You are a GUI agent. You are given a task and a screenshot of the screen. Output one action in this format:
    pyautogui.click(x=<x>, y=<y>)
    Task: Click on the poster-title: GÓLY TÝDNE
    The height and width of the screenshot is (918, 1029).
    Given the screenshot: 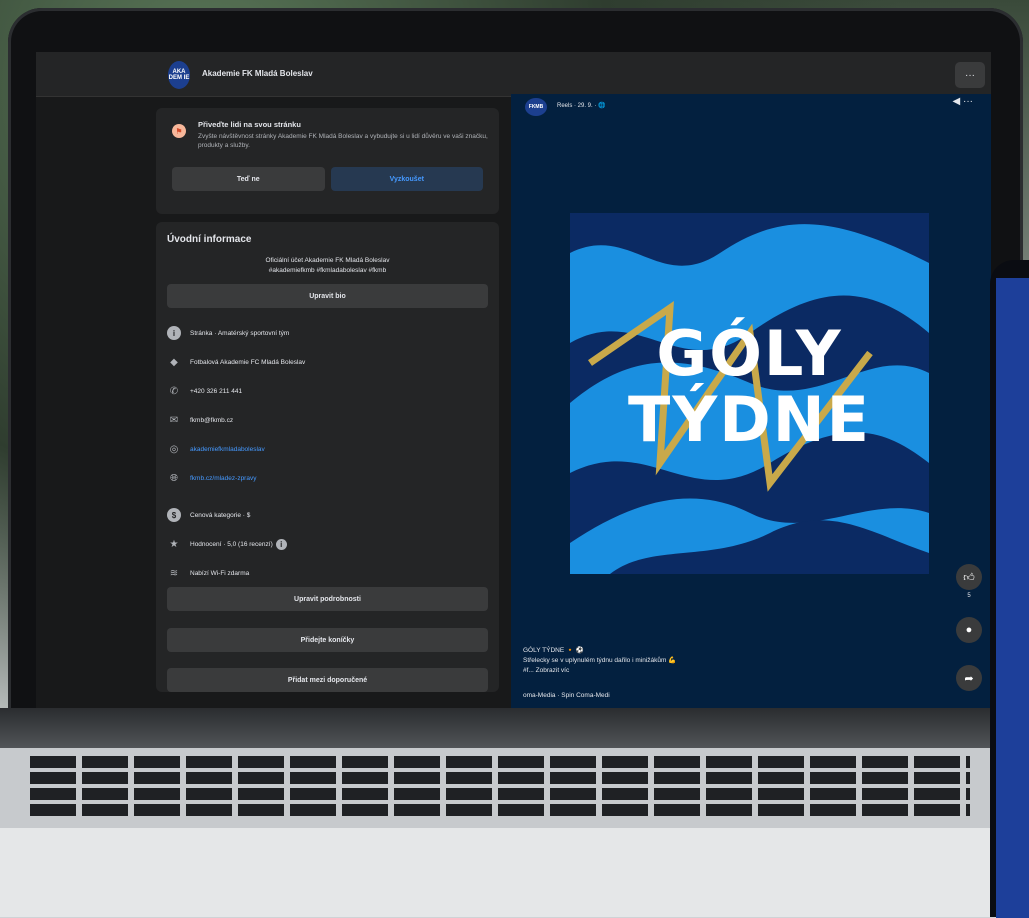 What is the action you would take?
    pyautogui.click(x=749, y=387)
    